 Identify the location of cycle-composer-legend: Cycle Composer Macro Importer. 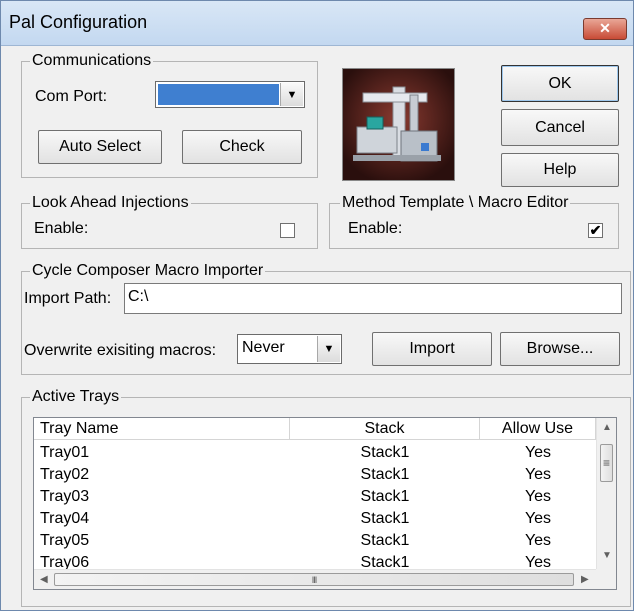
(148, 271).